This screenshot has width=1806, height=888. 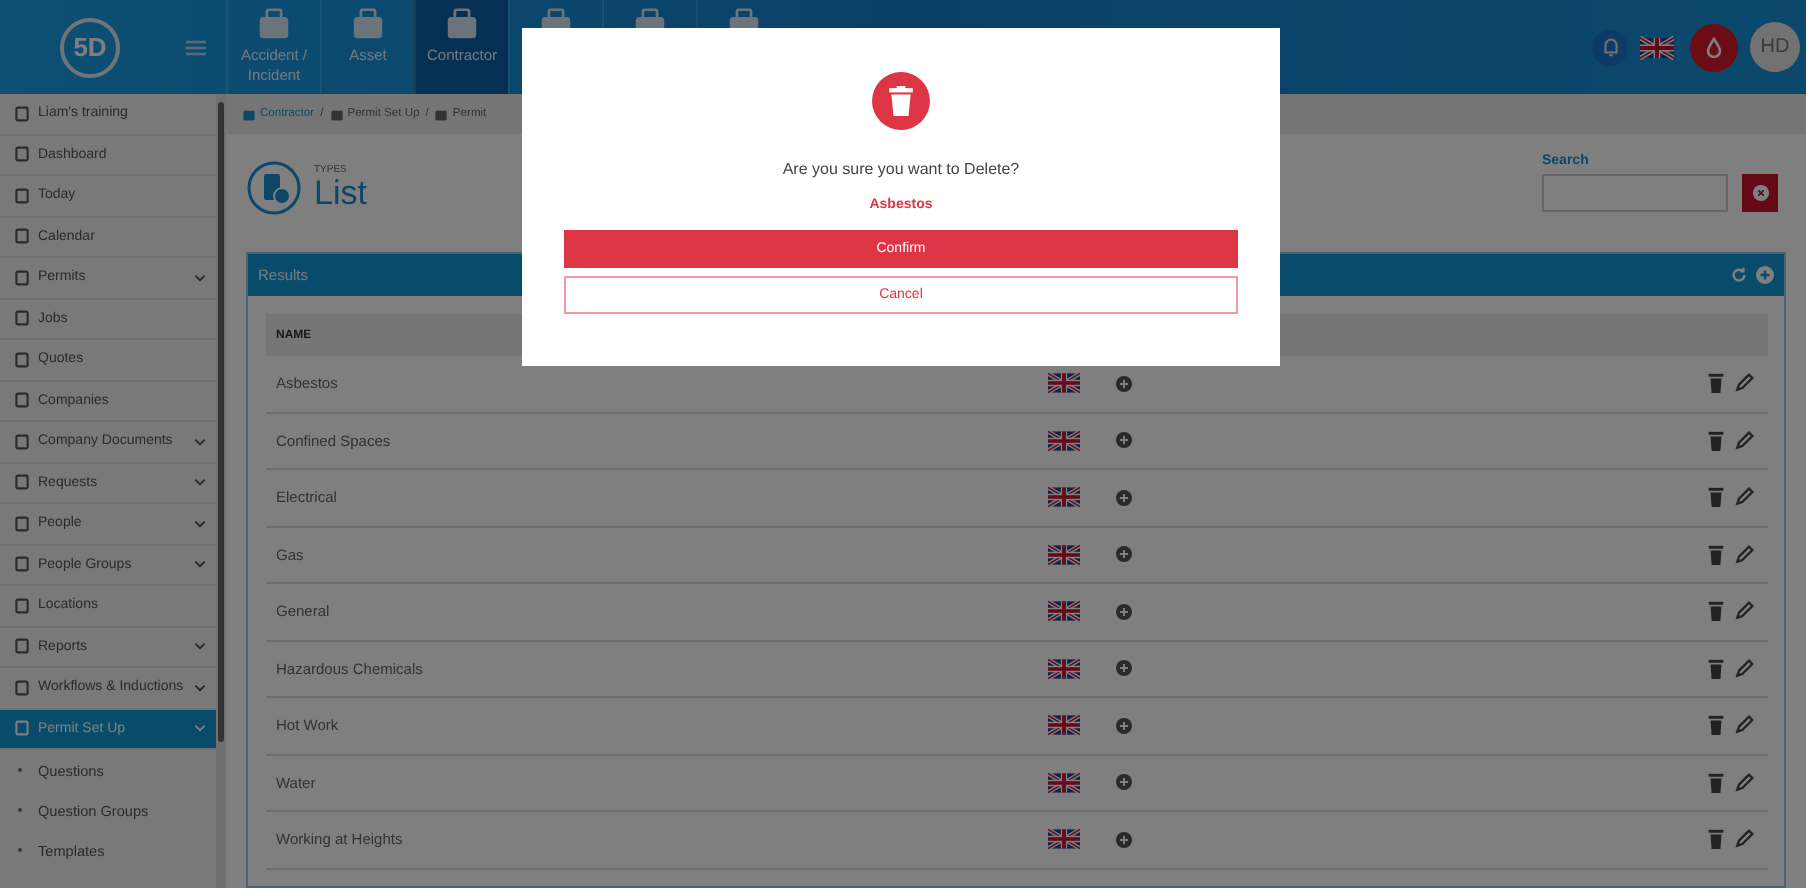 I want to click on page-title: List, so click(x=340, y=194).